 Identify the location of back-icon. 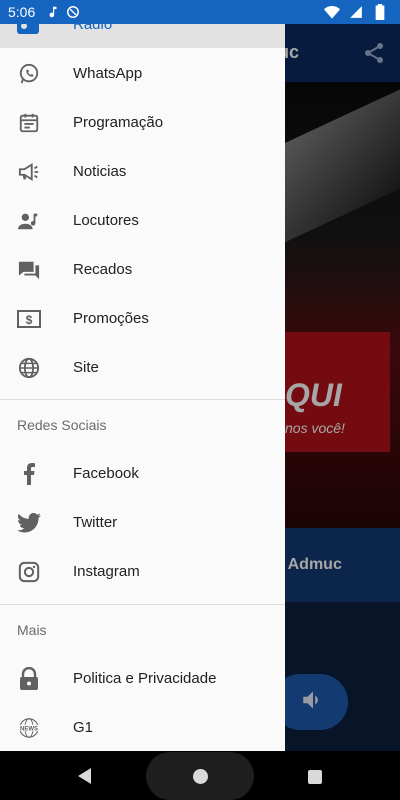
(85, 776).